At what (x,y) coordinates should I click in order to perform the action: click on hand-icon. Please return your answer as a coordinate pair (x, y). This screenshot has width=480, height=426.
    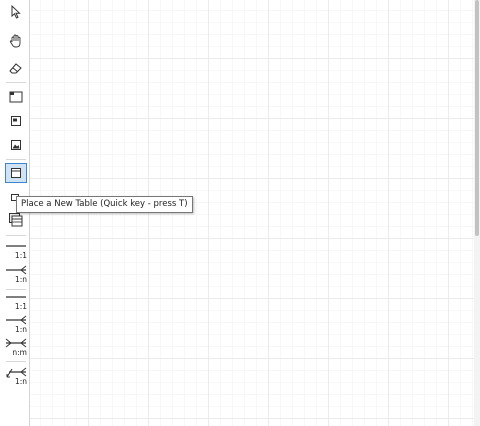
    Looking at the image, I should click on (15, 41).